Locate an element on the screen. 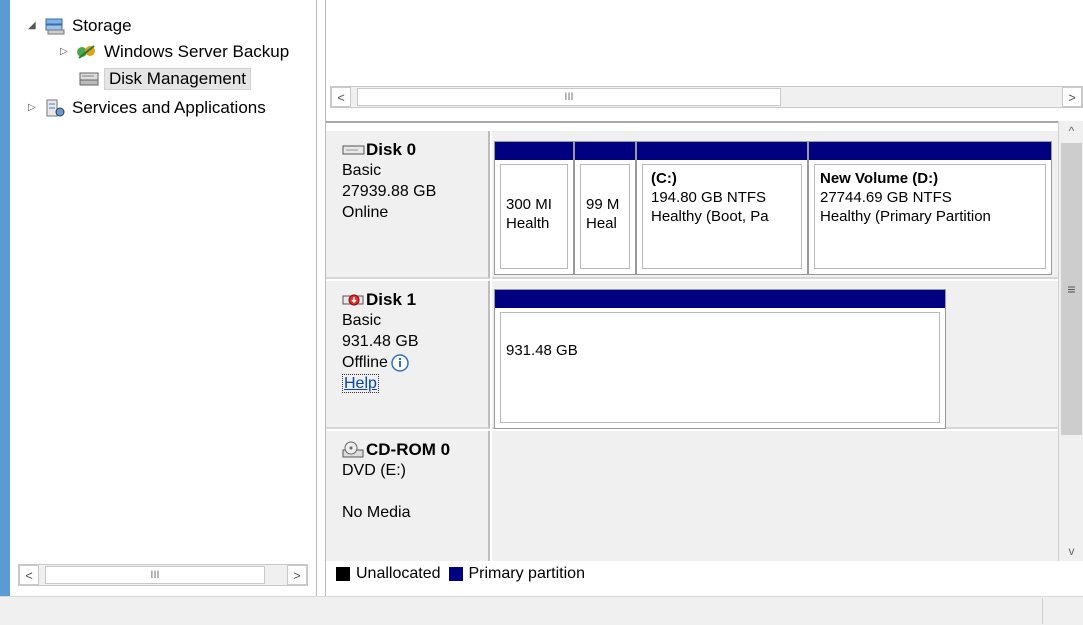 This screenshot has width=1083, height=625. volume-list-horizontal-scrollbar: < III > is located at coordinates (706, 97).